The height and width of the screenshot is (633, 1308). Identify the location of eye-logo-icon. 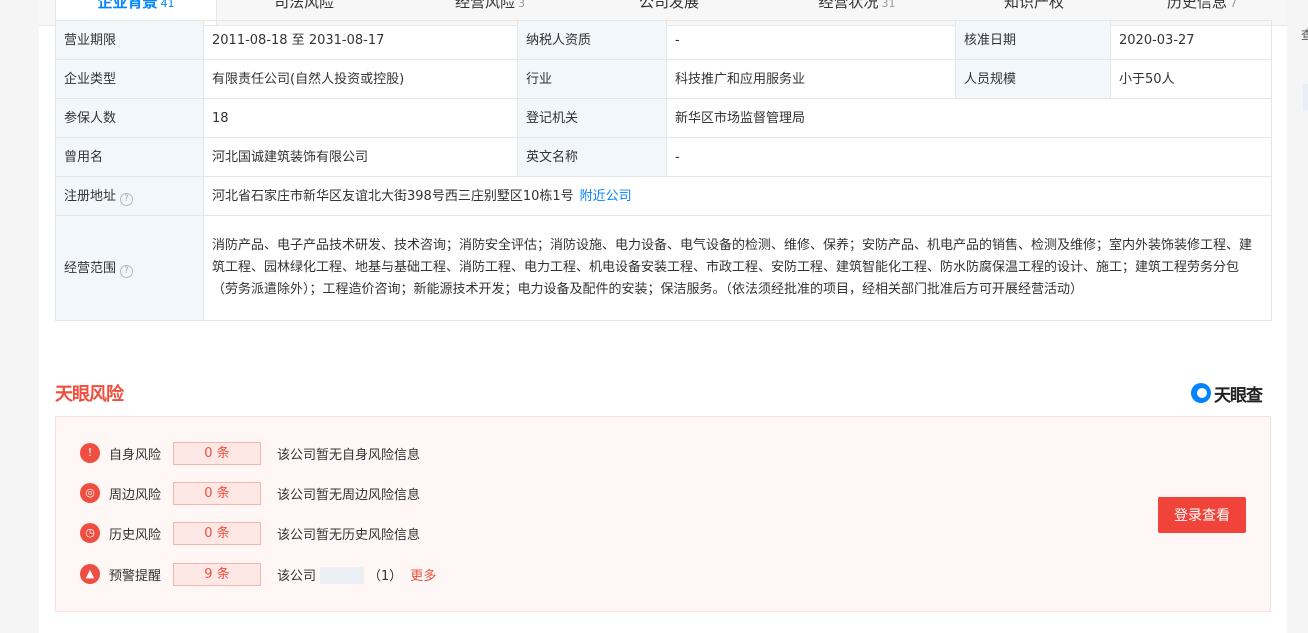
(1201, 393).